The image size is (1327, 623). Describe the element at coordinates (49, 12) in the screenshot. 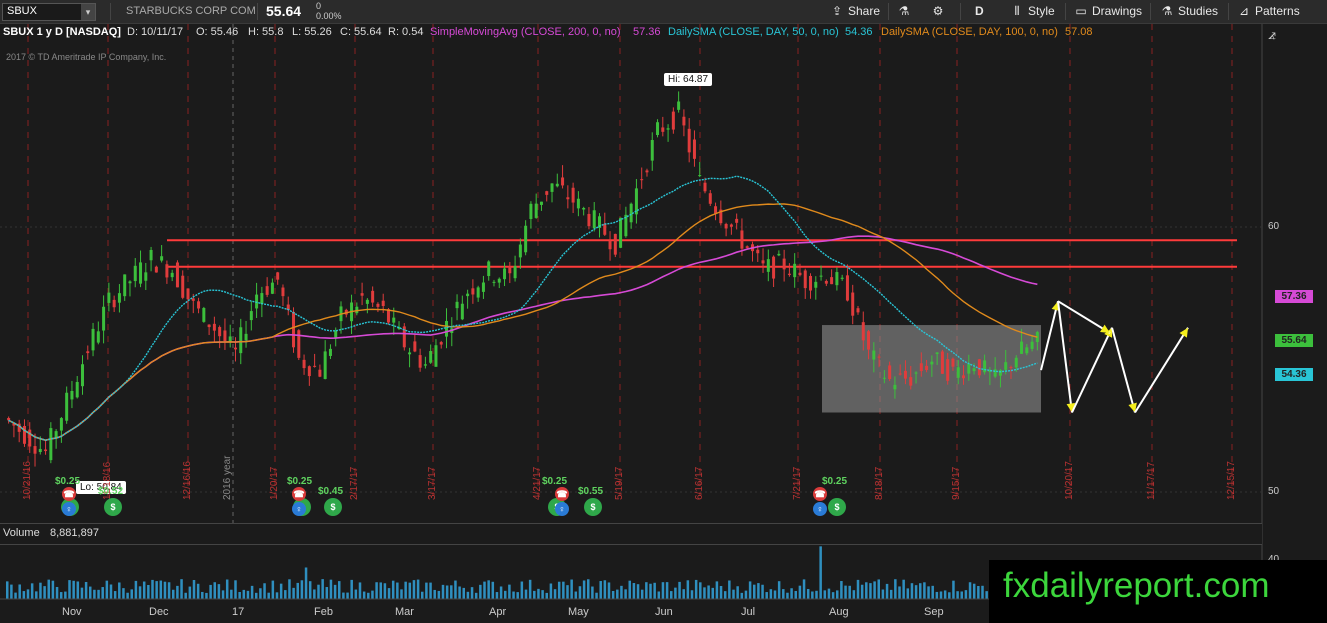

I see `symbol-input: SBUX ▾` at that location.